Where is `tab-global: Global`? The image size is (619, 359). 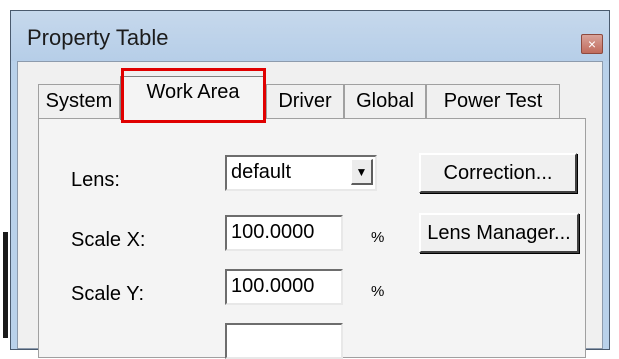 tab-global: Global is located at coordinates (385, 101).